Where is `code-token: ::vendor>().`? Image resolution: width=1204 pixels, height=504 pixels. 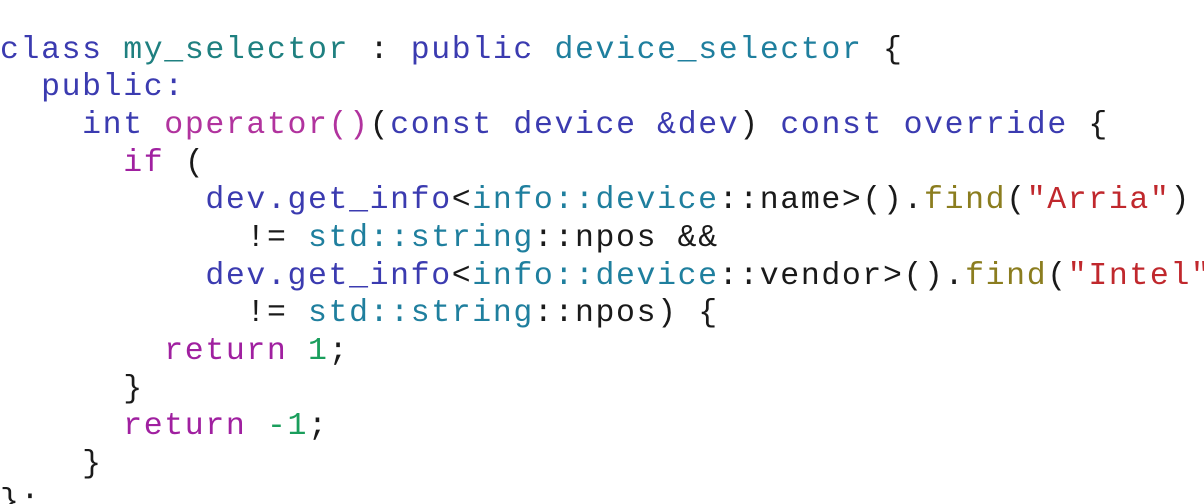 code-token: ::vendor>(). is located at coordinates (842, 276).